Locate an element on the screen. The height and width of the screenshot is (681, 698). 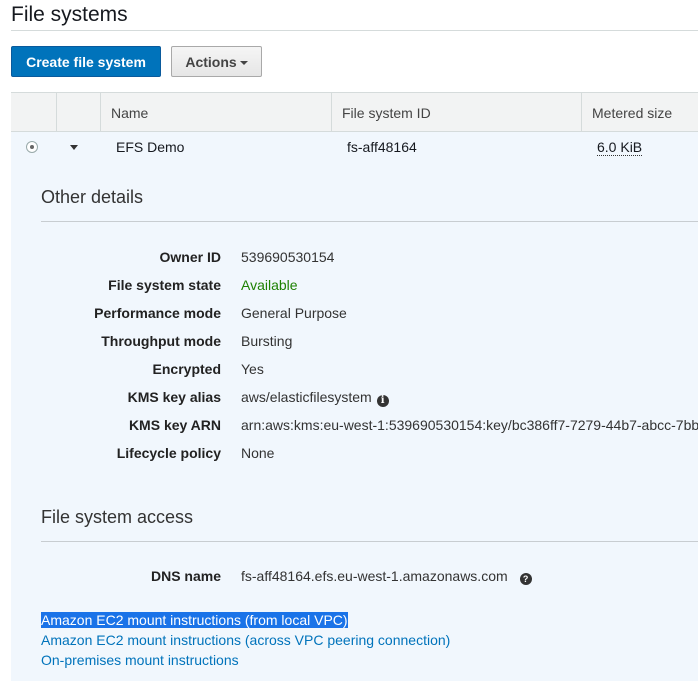
column-header-name: Name is located at coordinates (215, 113).